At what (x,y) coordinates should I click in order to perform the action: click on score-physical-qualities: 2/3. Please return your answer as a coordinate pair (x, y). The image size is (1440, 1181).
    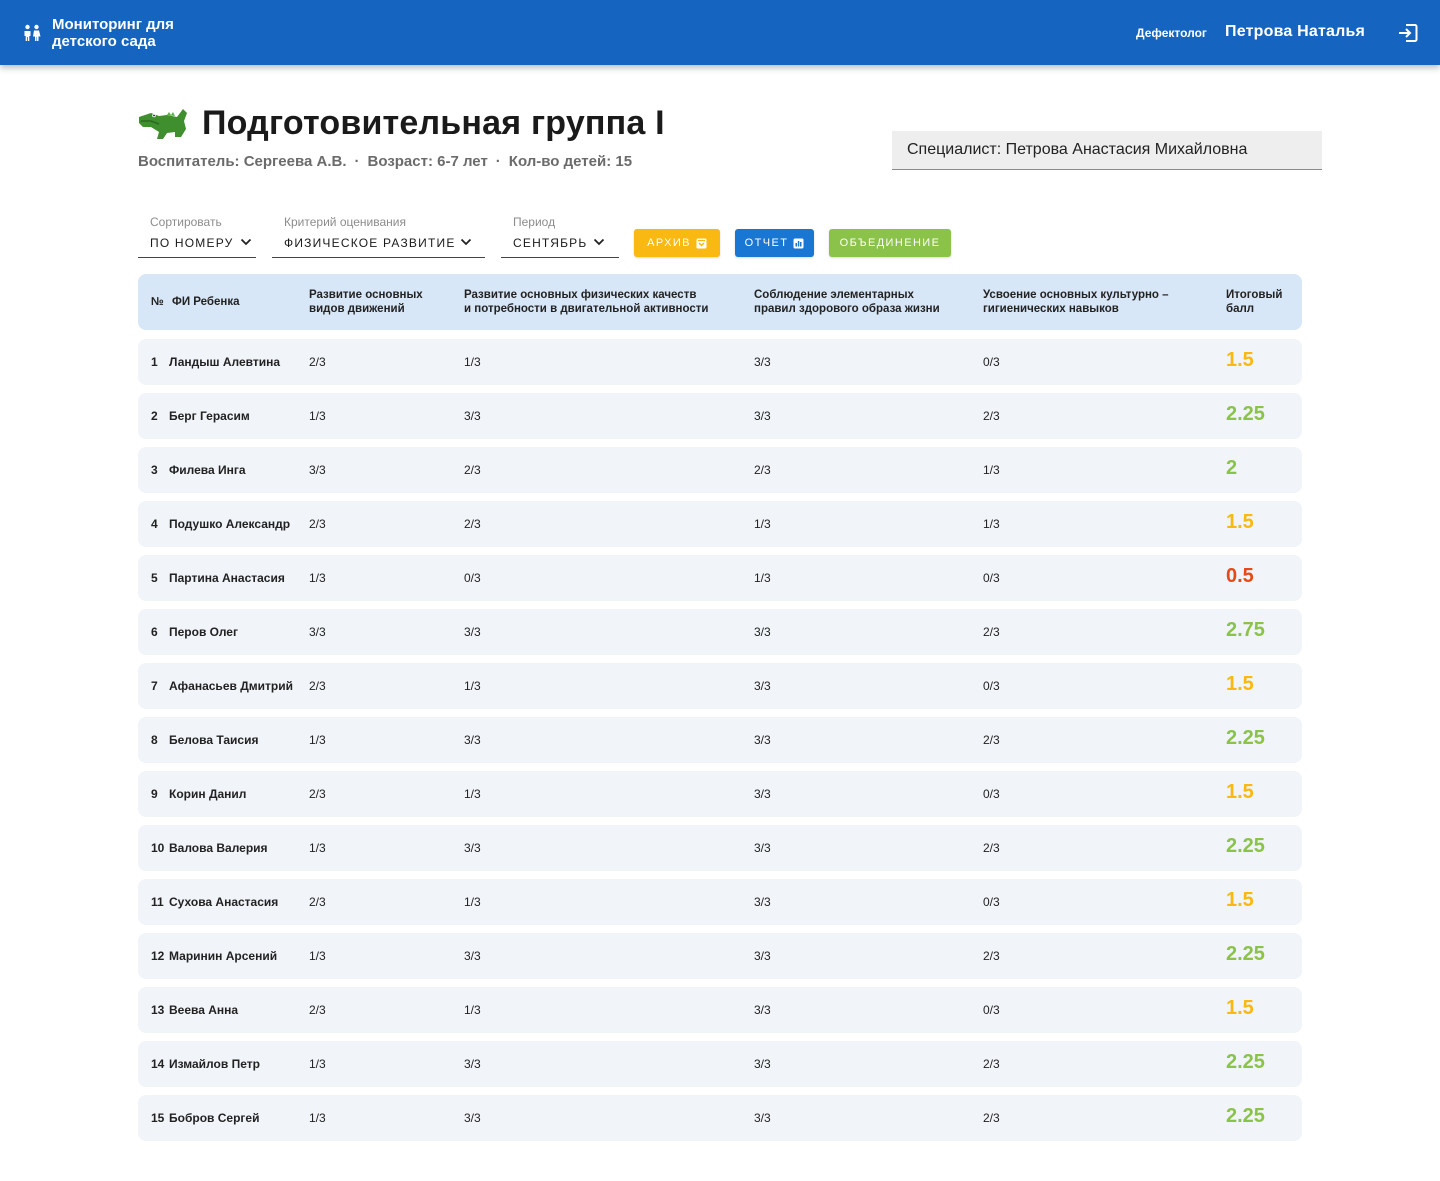
    Looking at the image, I should click on (472, 470).